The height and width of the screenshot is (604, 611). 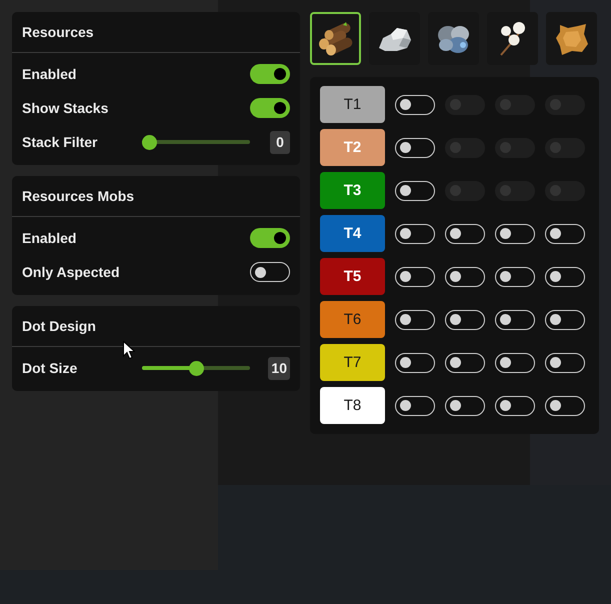 I want to click on section-title: Dot Design, so click(x=59, y=326).